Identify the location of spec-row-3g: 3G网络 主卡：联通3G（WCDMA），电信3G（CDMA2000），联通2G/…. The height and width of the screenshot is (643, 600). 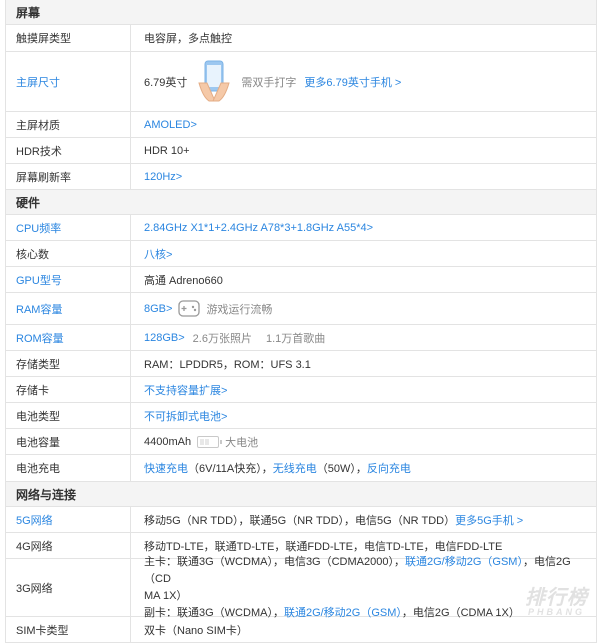
(301, 587).